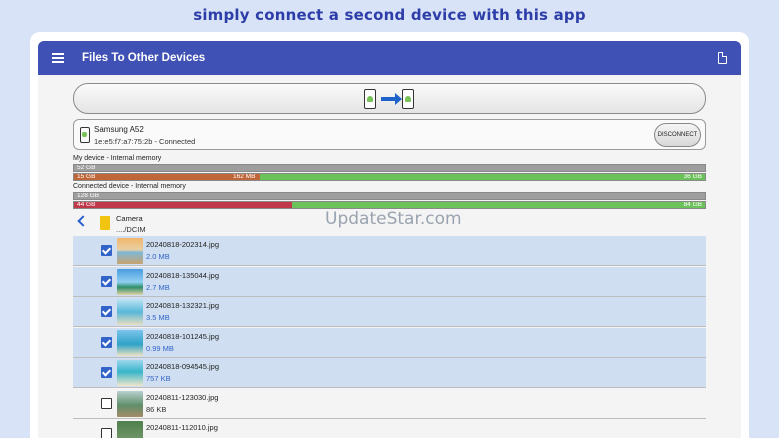 Image resolution: width=779 pixels, height=438 pixels. Describe the element at coordinates (85, 135) in the screenshot. I see `device-phone-icon` at that location.